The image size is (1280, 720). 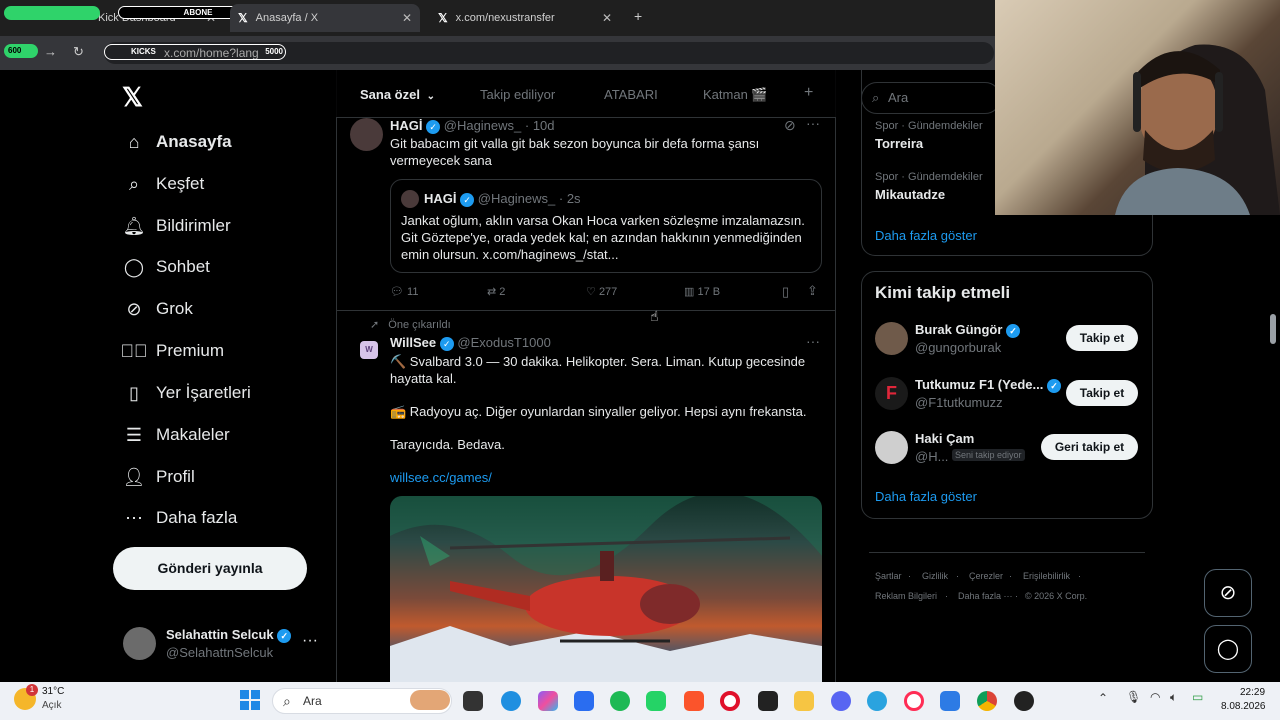 What do you see at coordinates (910, 194) in the screenshot?
I see `trend-name: Mikautadze` at bounding box center [910, 194].